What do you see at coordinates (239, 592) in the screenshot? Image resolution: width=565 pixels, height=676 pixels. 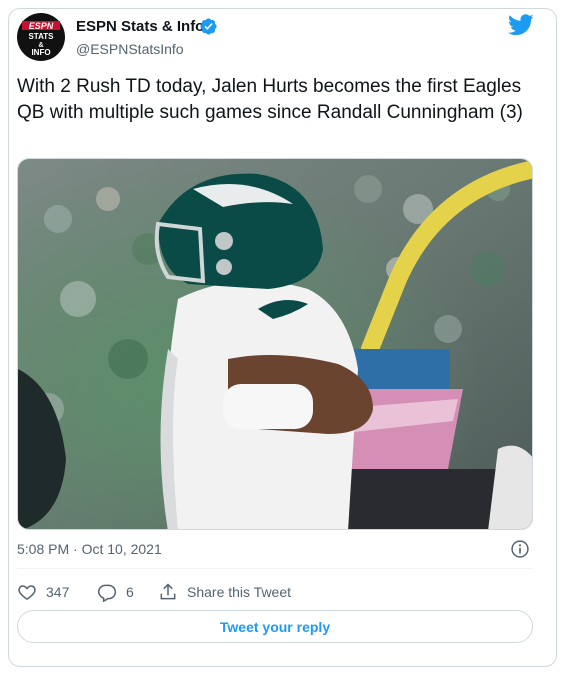 I see `share-label: Share this Tweet` at bounding box center [239, 592].